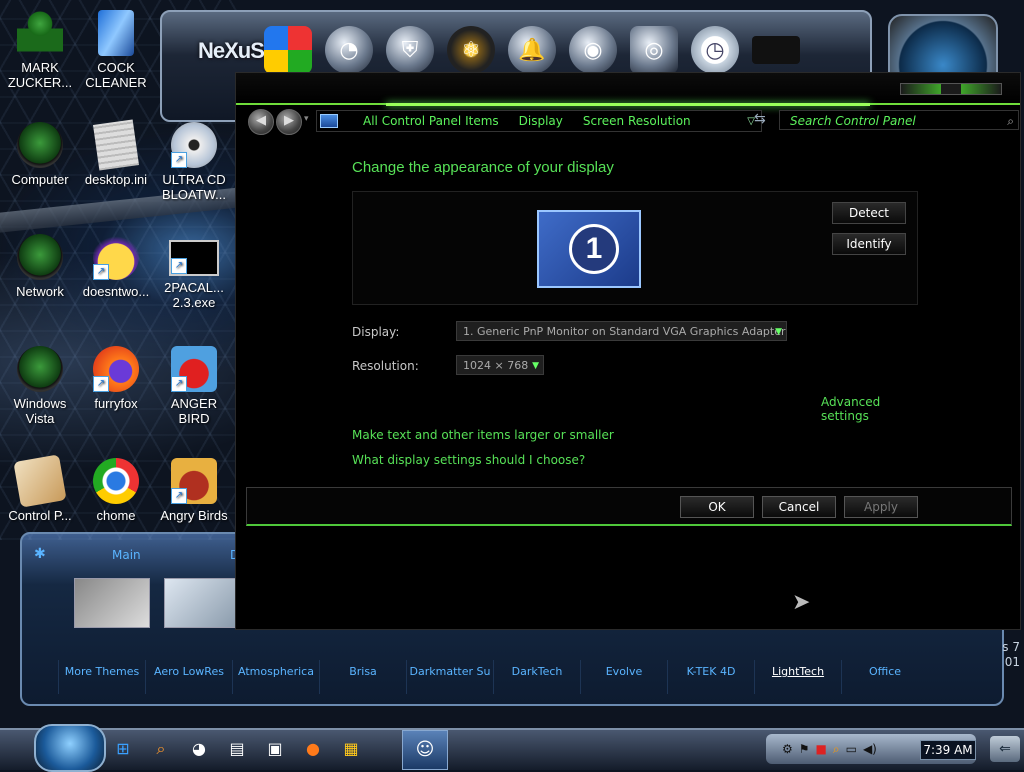 Image resolution: width=1024 pixels, height=772 pixels. I want to click on apply-button: Apply, so click(881, 507).